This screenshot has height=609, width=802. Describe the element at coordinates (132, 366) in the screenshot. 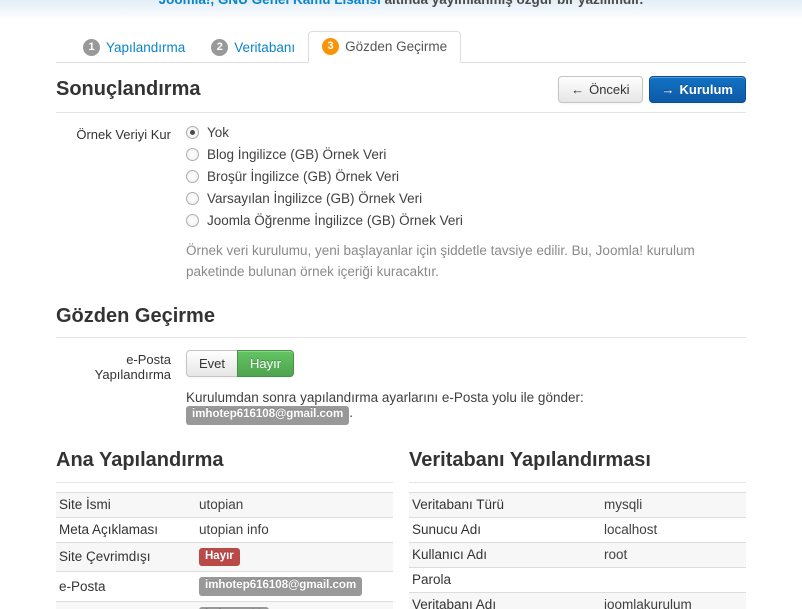

I see `email-config-label: e-Posta Yapılandırma` at that location.